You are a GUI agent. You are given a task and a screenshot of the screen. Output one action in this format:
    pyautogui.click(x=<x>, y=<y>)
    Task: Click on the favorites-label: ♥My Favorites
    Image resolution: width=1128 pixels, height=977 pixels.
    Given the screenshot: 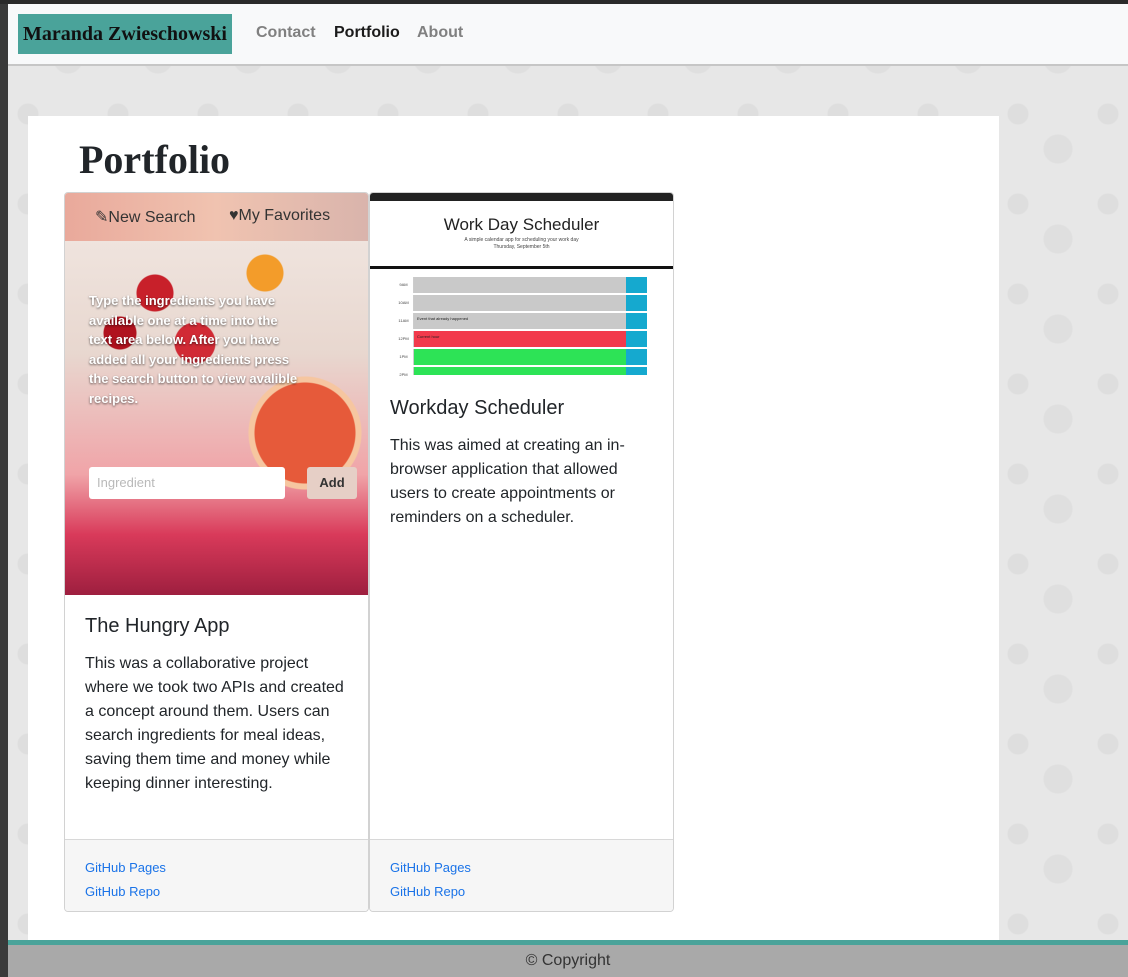 What is the action you would take?
    pyautogui.click(x=280, y=215)
    